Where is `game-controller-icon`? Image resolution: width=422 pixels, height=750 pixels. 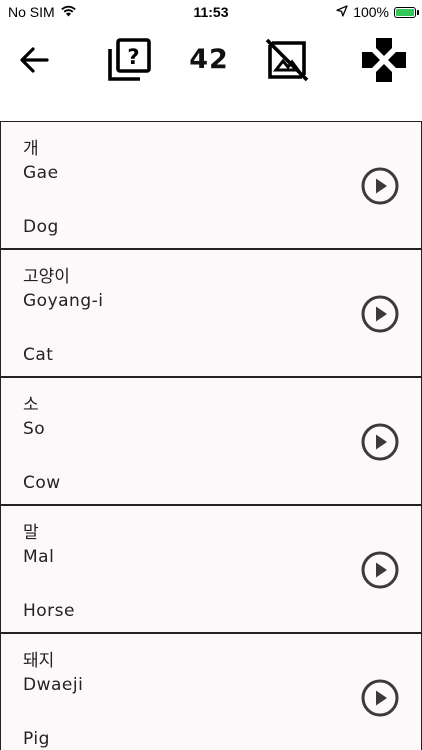 game-controller-icon is located at coordinates (384, 60).